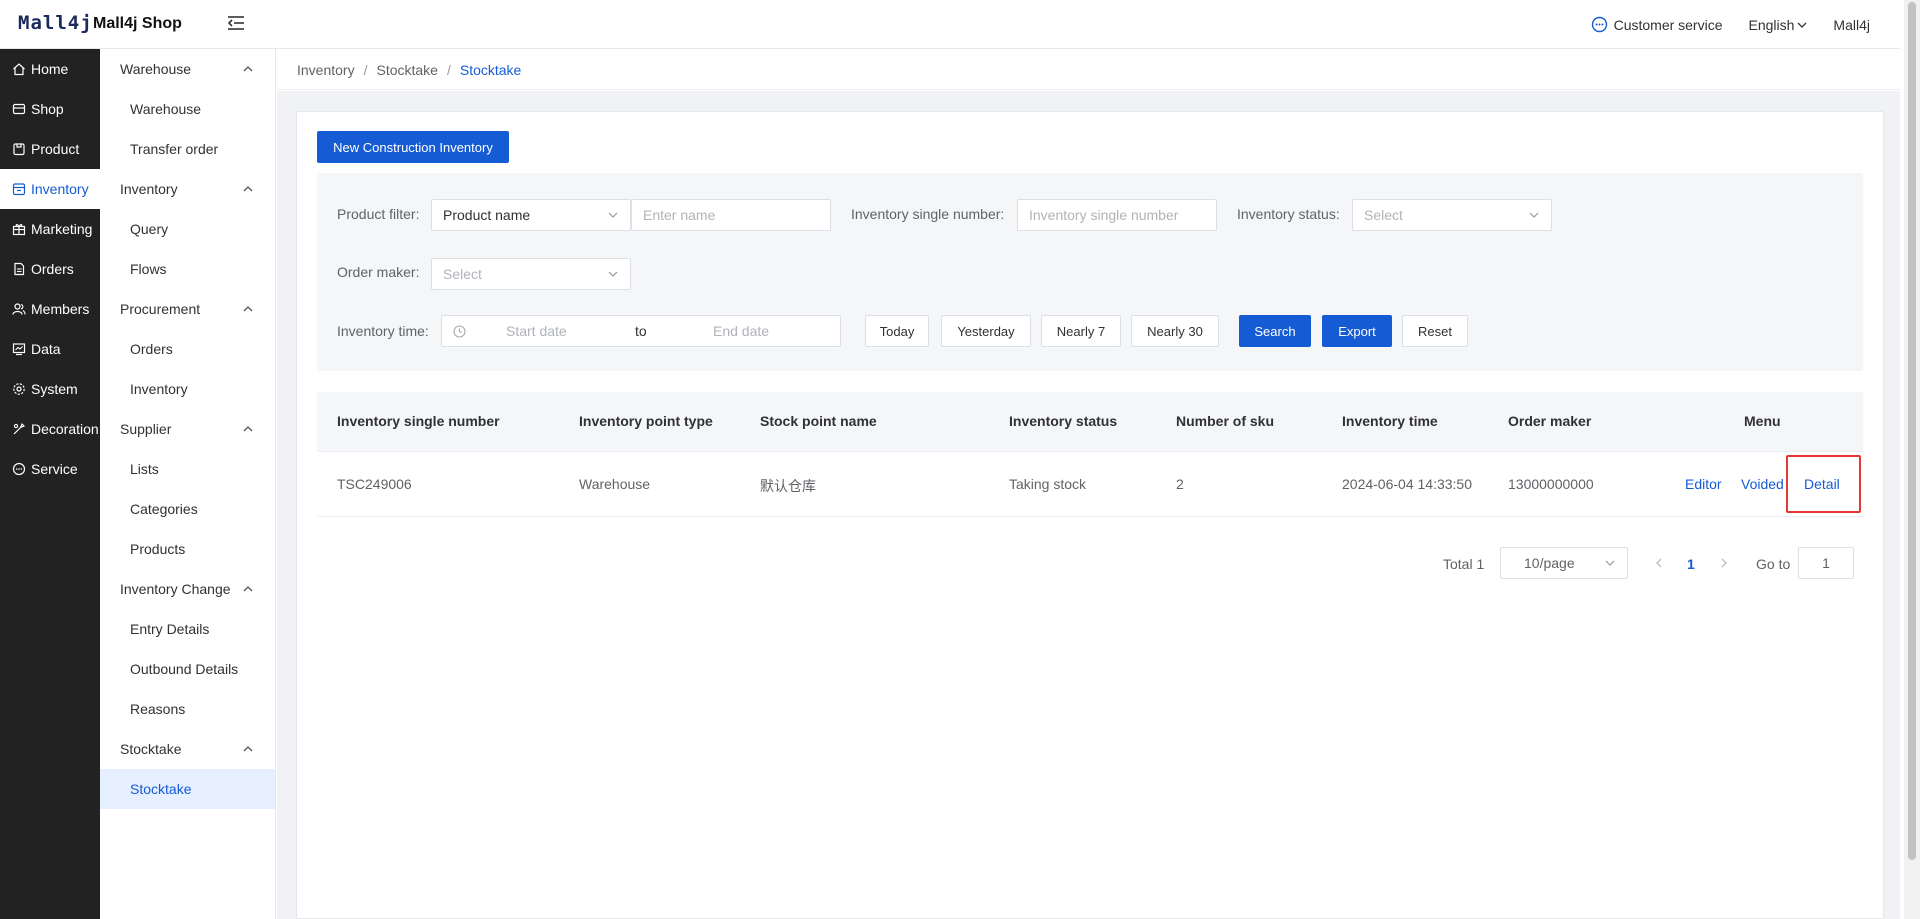 The height and width of the screenshot is (919, 1920). Describe the element at coordinates (19, 349) in the screenshot. I see `data-icon` at that location.